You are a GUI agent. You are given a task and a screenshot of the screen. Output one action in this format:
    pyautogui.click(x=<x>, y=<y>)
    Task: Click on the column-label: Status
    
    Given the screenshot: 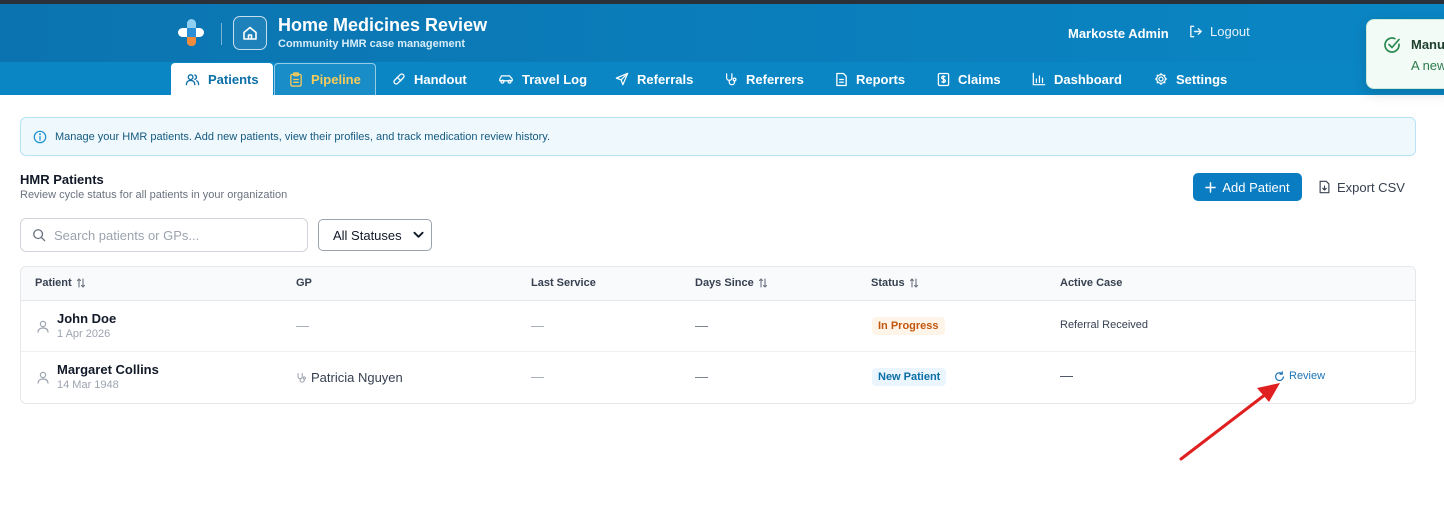 What is the action you would take?
    pyautogui.click(x=888, y=283)
    